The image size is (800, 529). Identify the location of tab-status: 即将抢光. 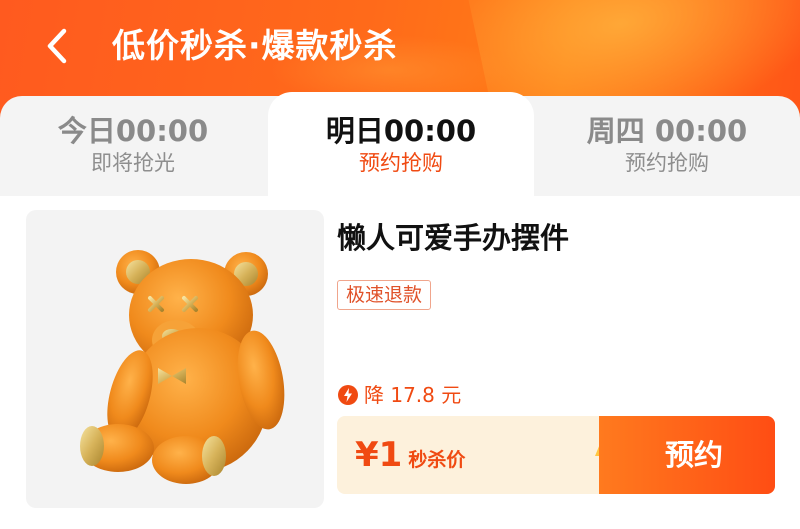
(133, 163).